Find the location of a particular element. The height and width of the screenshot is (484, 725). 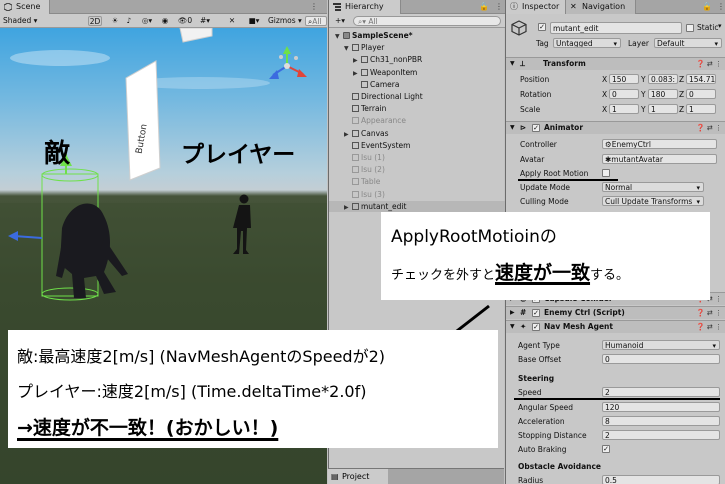

hierarchy-kebab-icon: ⋮ is located at coordinates (499, 6).